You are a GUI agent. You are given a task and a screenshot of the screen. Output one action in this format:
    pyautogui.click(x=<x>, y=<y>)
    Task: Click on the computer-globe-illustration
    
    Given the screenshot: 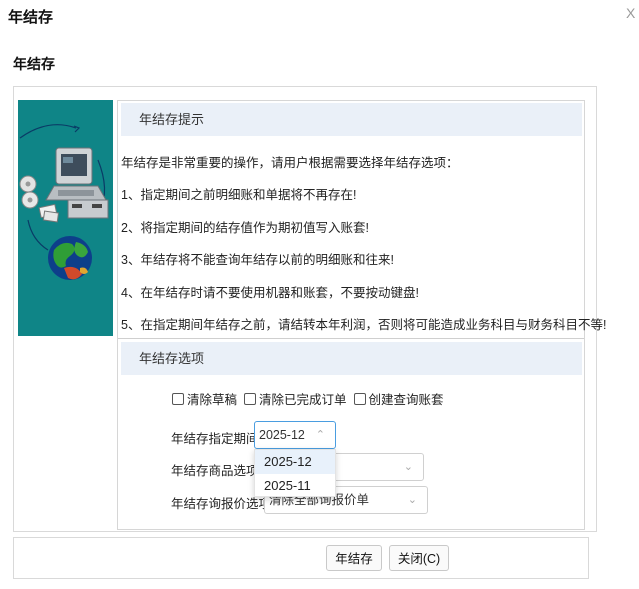 What is the action you would take?
    pyautogui.click(x=65, y=218)
    